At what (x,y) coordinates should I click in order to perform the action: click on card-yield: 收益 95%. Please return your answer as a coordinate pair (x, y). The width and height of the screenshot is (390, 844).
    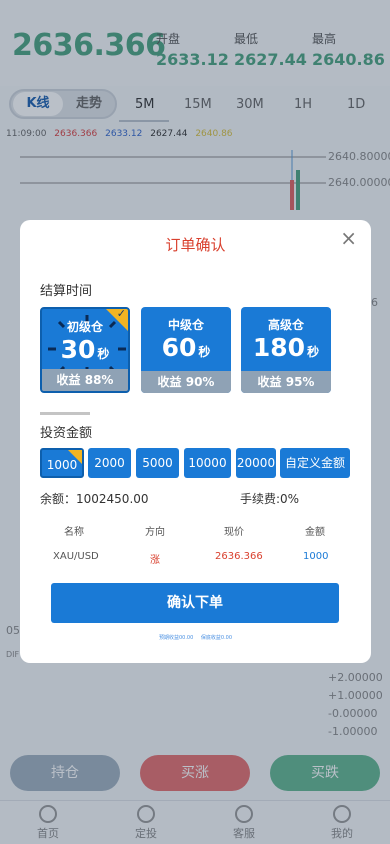
    Looking at the image, I should click on (286, 382).